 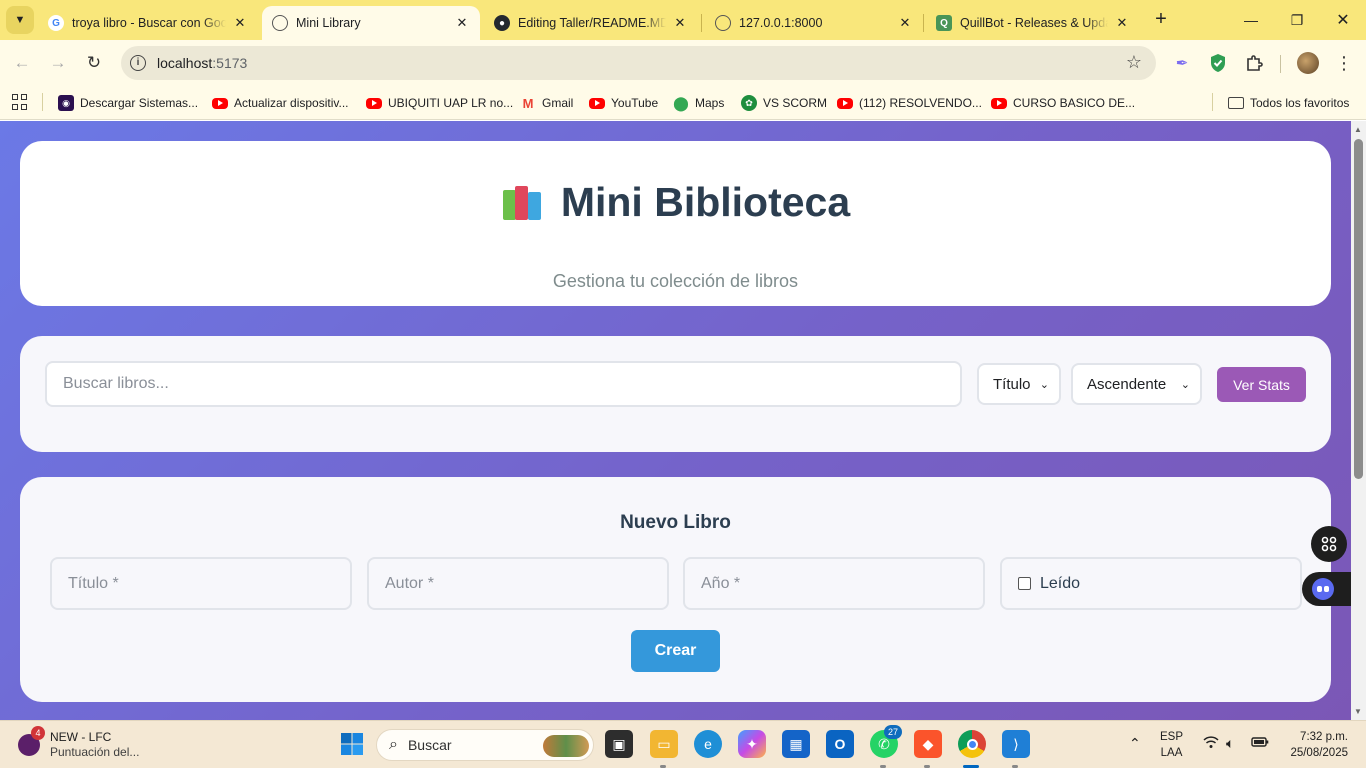 What do you see at coordinates (1012, 384) in the screenshot?
I see `sort-field-value: Título` at bounding box center [1012, 384].